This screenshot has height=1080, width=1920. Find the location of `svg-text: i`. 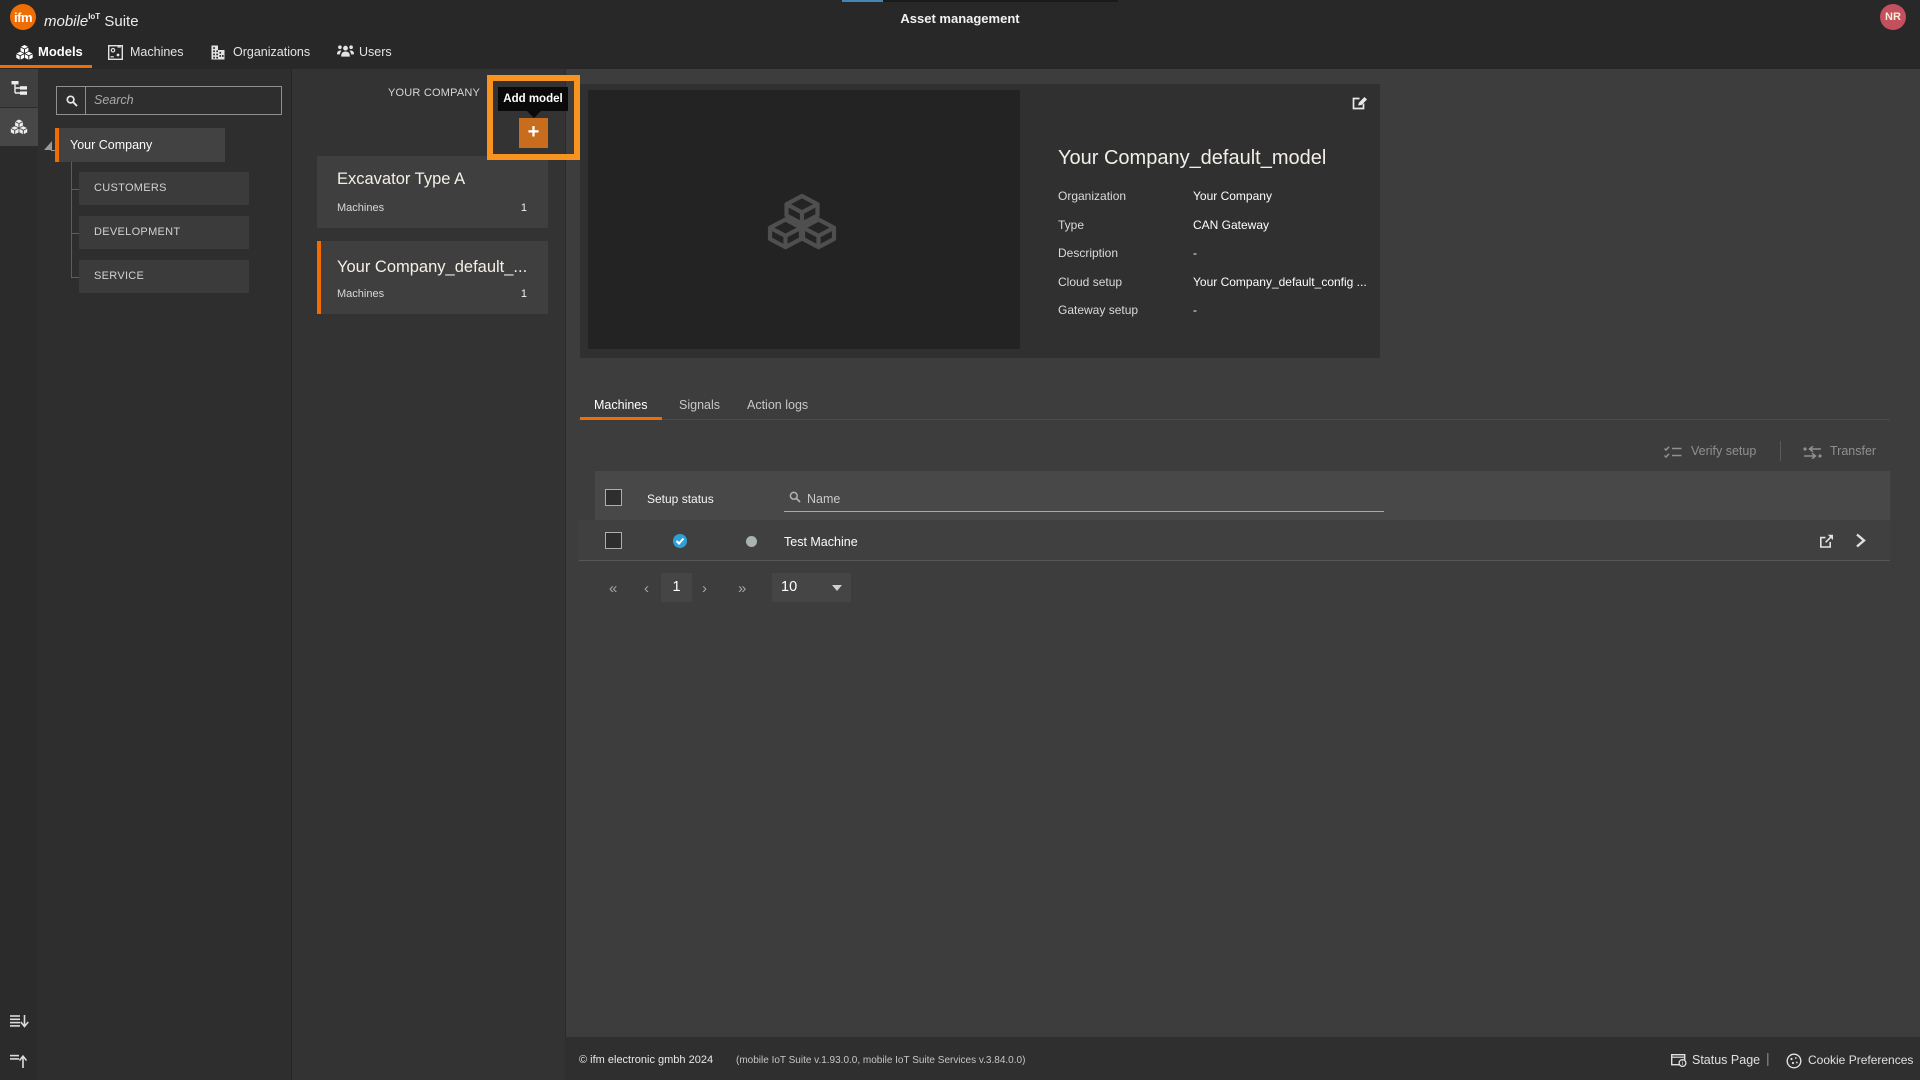

svg-text: i is located at coordinates (1682, 1064).